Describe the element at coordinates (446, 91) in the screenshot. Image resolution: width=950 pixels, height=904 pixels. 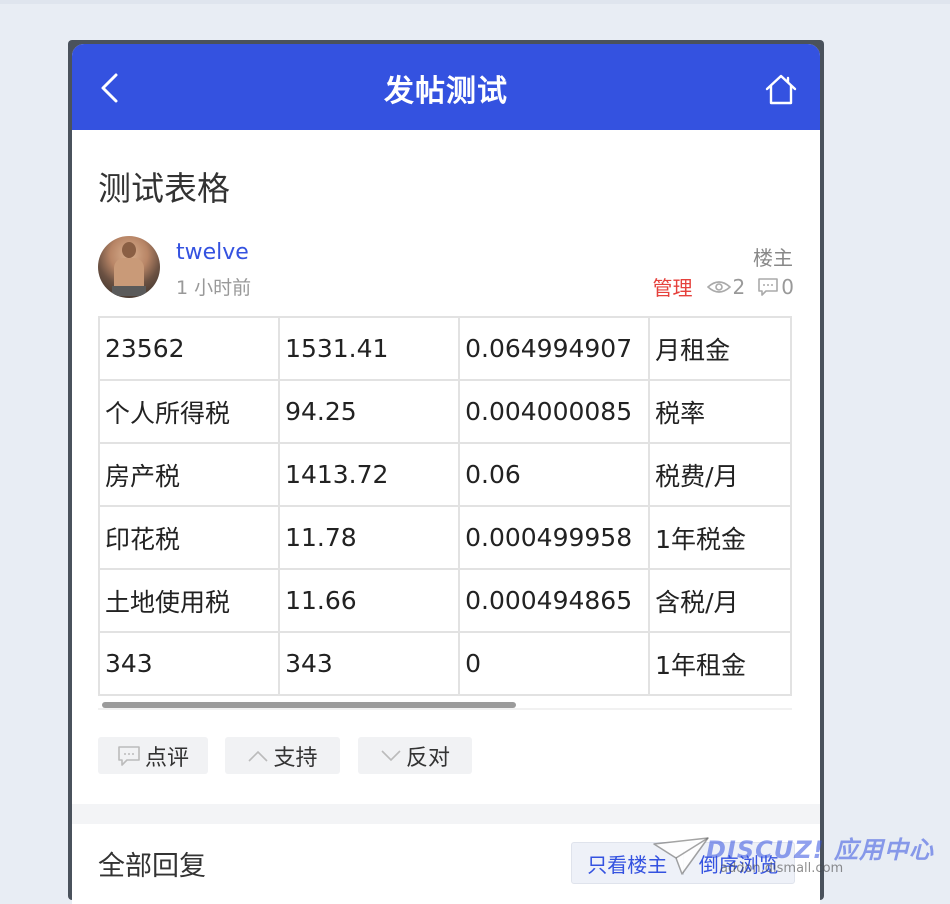
I see `page-title: 发帖测试` at that location.